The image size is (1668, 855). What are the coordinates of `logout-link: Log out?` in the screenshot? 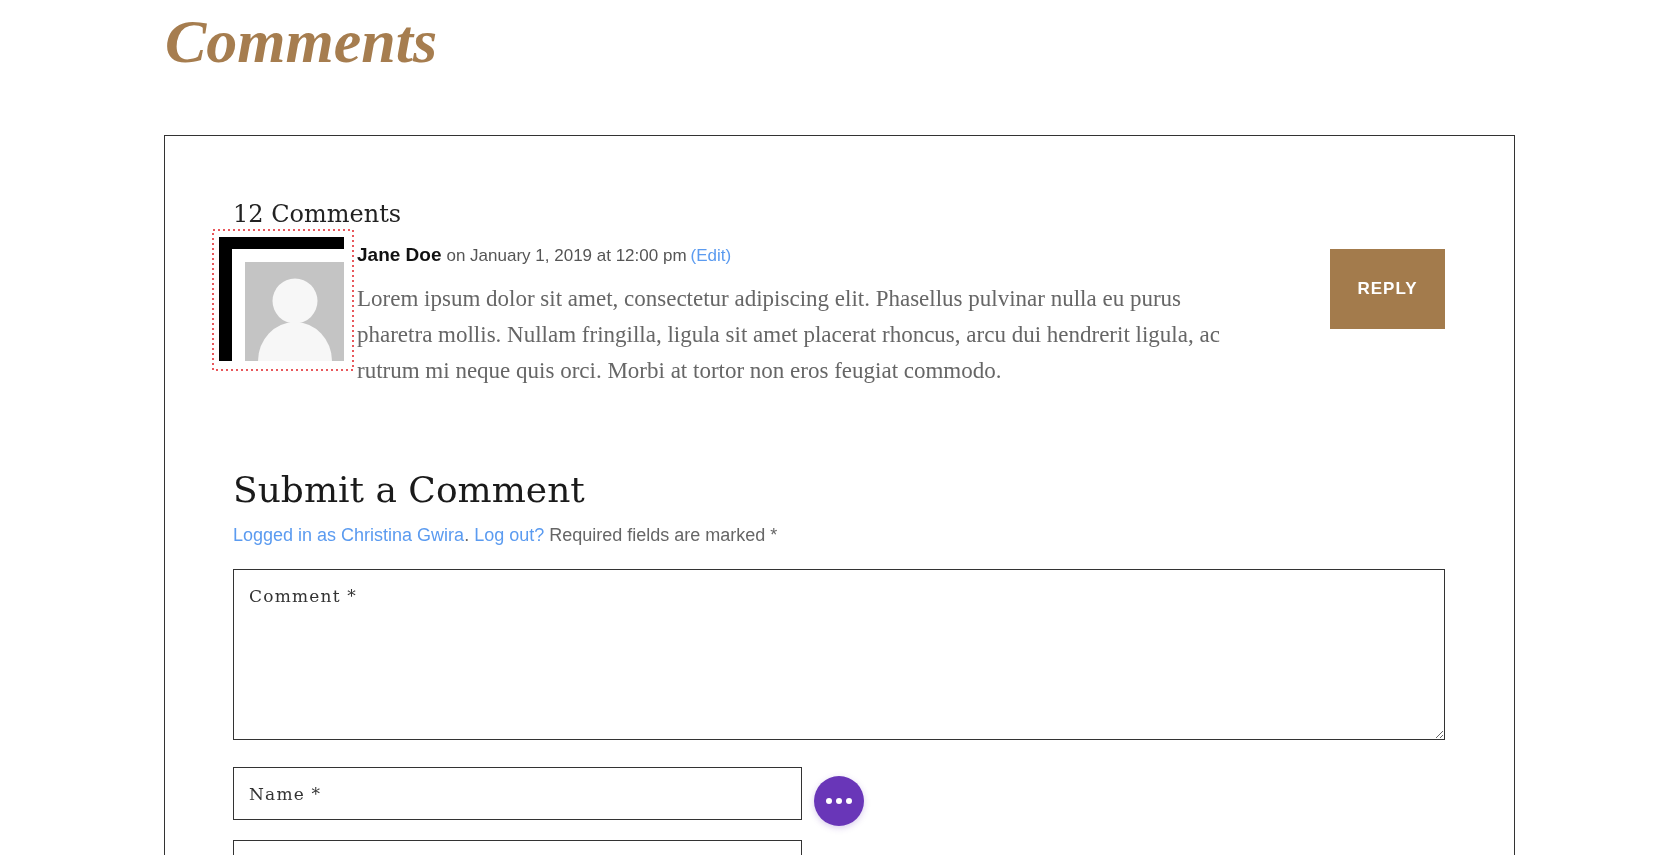 It's located at (509, 535).